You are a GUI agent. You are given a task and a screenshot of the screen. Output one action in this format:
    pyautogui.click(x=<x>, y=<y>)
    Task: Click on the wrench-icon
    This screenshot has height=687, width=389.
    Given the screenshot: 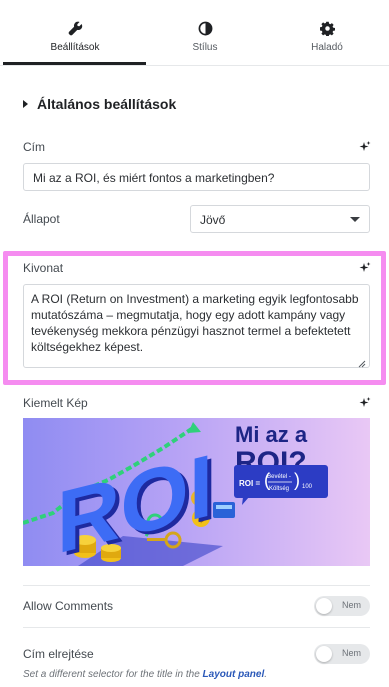 What is the action you would take?
    pyautogui.click(x=75, y=28)
    